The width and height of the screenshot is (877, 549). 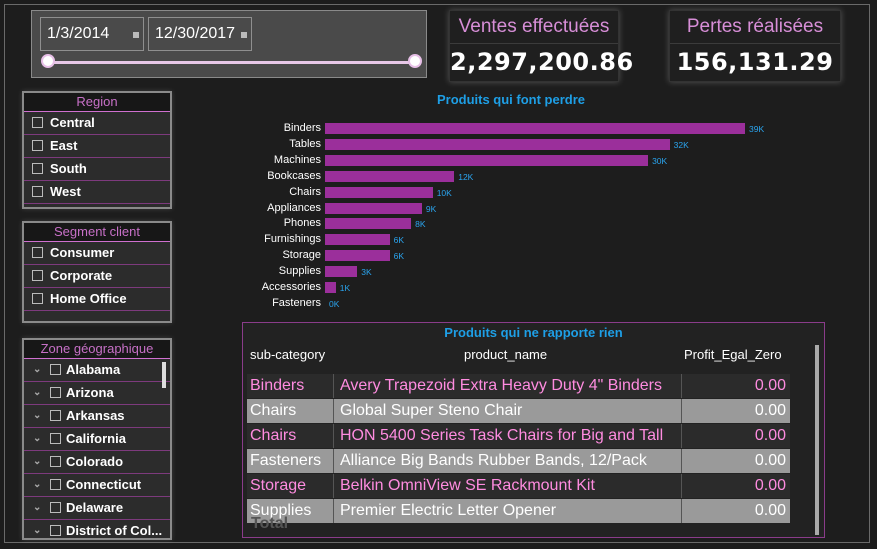 What do you see at coordinates (97, 276) in the screenshot?
I see `segment-option: Corporate` at bounding box center [97, 276].